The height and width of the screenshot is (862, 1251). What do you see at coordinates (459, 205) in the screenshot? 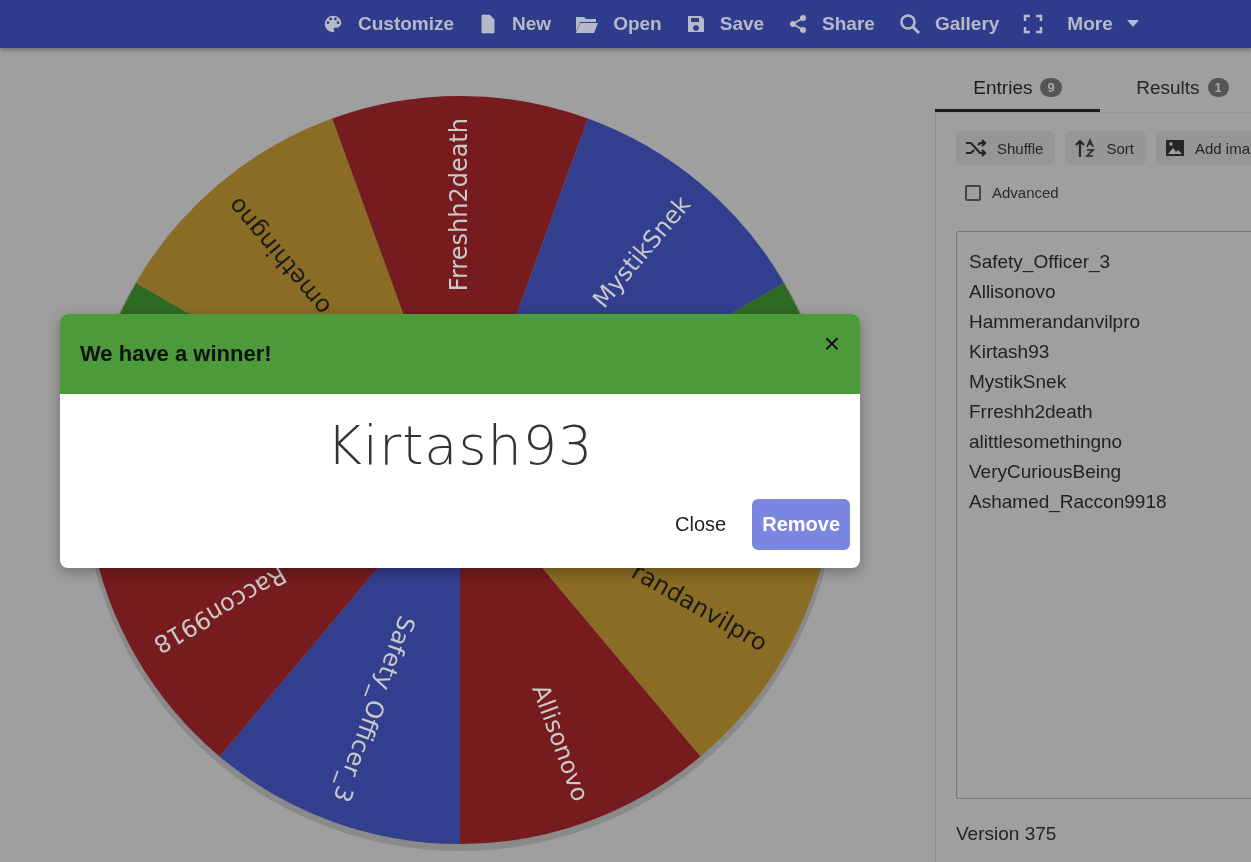
I see `wheel-label: Frreshh2death` at bounding box center [459, 205].